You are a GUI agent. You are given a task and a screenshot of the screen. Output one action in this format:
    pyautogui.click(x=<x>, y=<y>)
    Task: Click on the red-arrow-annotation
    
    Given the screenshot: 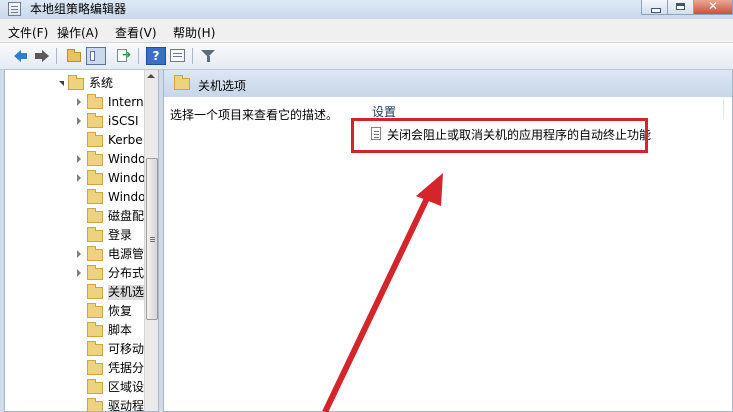 What is the action you would take?
    pyautogui.click(x=382, y=292)
    